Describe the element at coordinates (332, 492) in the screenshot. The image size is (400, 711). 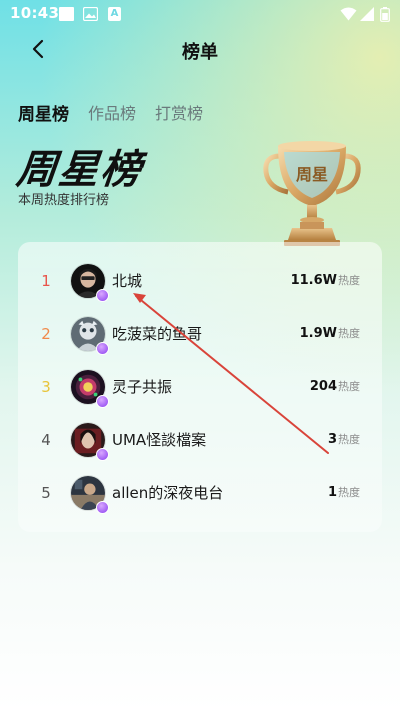
I see `heat-score-value: 1` at that location.